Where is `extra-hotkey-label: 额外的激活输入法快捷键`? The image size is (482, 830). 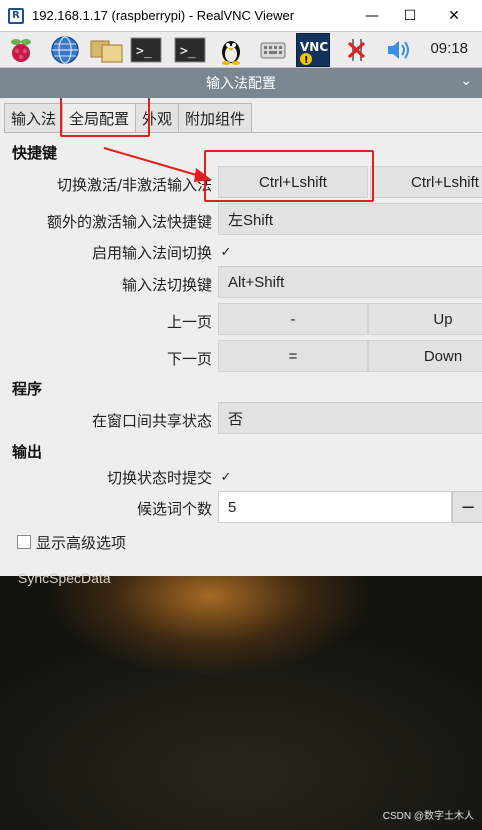
extra-hotkey-label: 额外的激活输入法快捷键 is located at coordinates (129, 222).